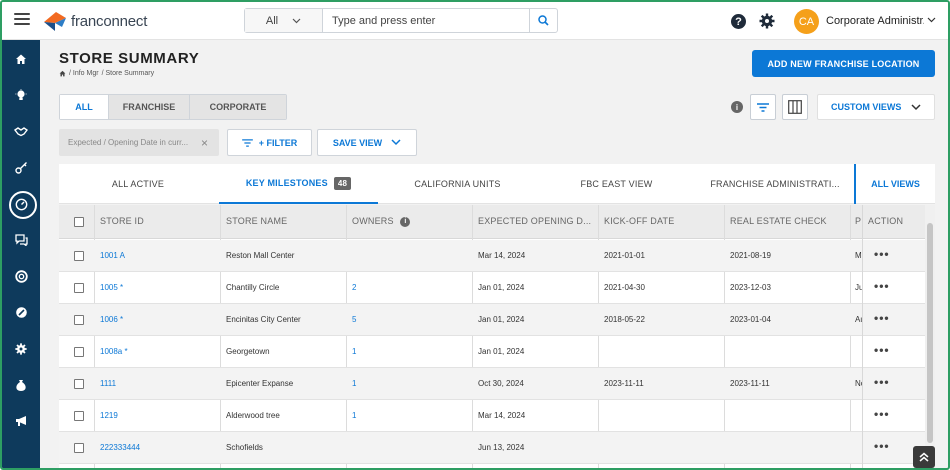 This screenshot has width=950, height=470. Describe the element at coordinates (843, 63) in the screenshot. I see `add-franchise-location-button: ADD NEW FRANCHISE LOCATION` at that location.